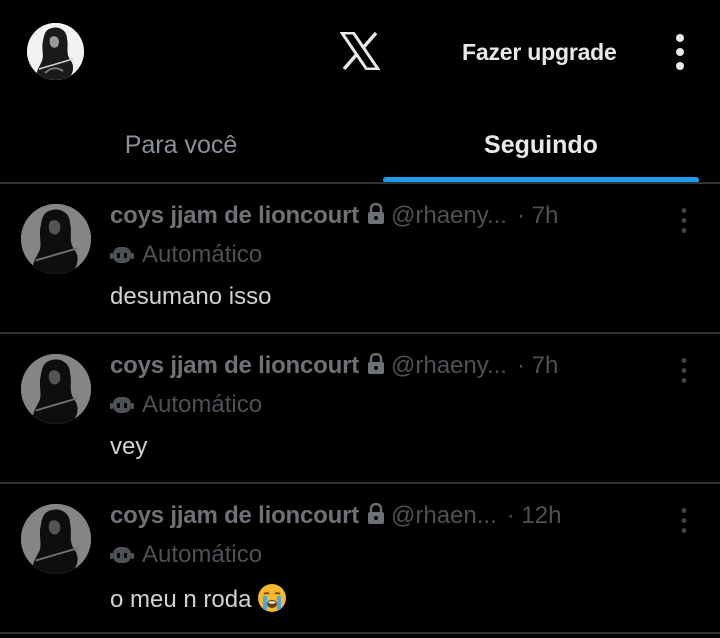 The width and height of the screenshot is (720, 638). I want to click on post-header: coys jjam de lioncourt @rhaen... · 12h, so click(335, 518).